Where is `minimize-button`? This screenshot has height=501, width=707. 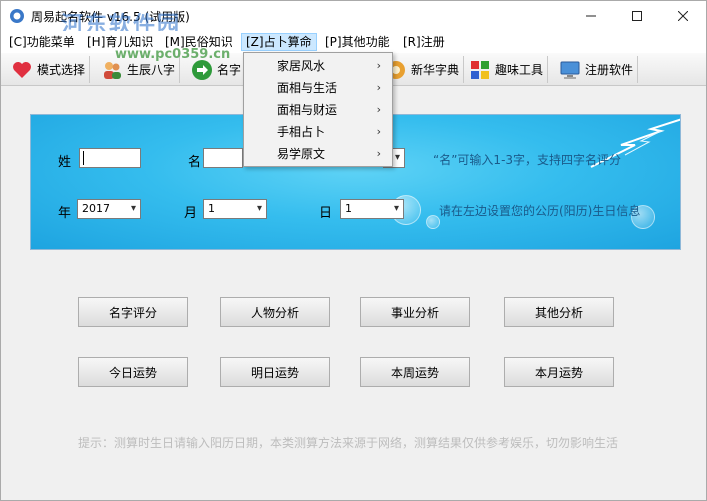 minimize-button is located at coordinates (591, 16).